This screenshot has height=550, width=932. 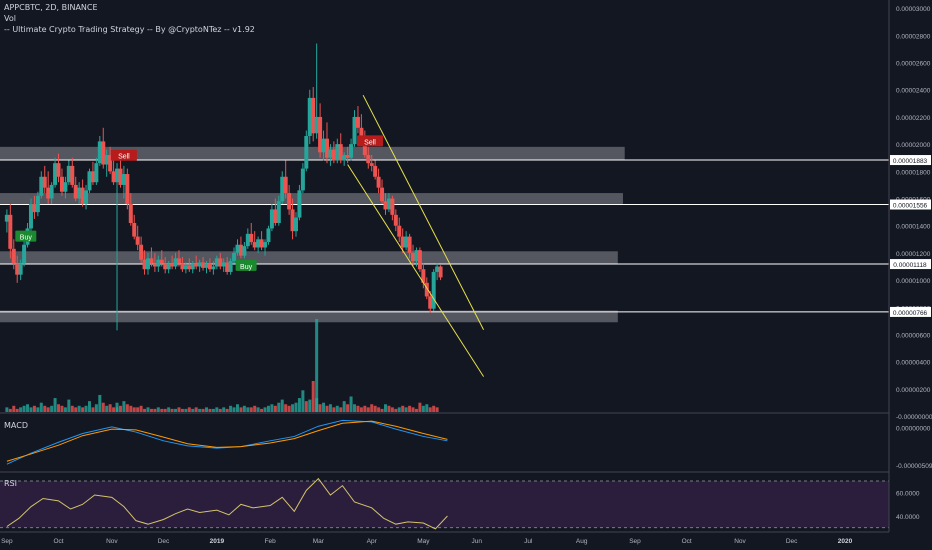 I want to click on price-level-label: 0.00001118, so click(x=910, y=265).